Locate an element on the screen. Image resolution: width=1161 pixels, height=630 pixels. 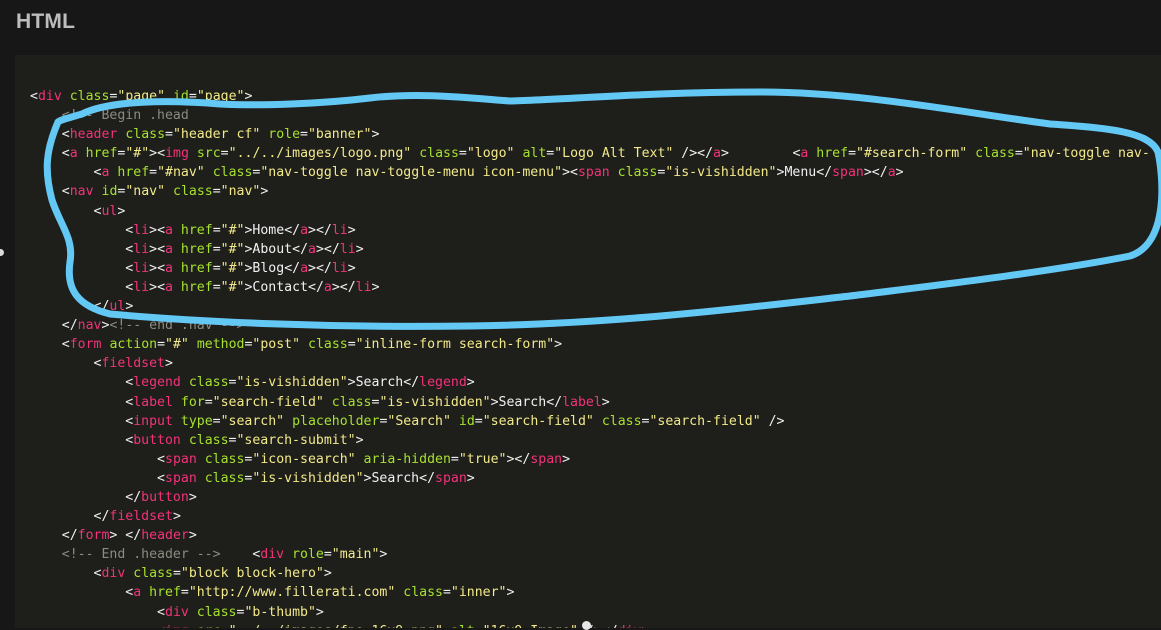
code-token: "#nav" is located at coordinates (181, 173).